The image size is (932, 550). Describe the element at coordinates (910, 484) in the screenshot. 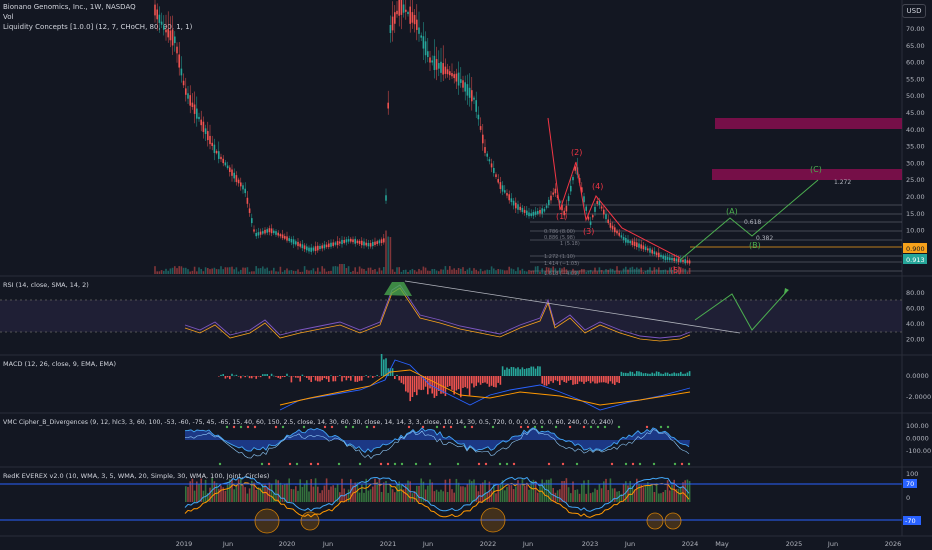

I see `redk-top-badge-text: 70` at that location.